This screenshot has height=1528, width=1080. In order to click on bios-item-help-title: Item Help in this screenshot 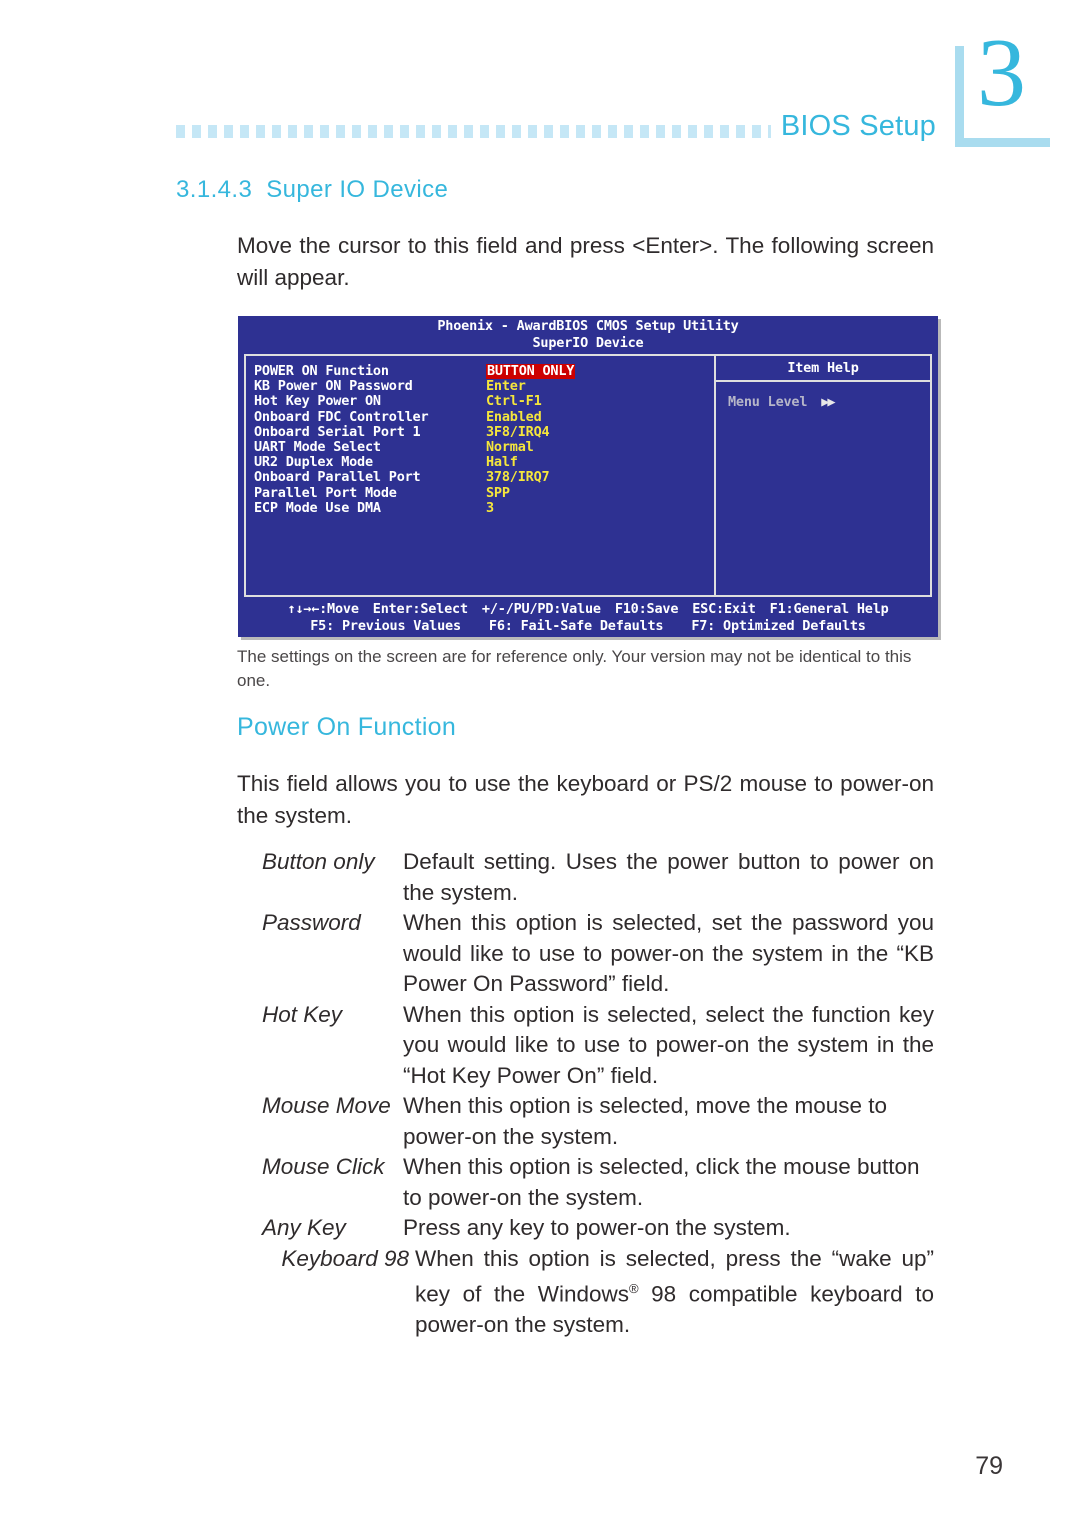, I will do `click(823, 369)`.